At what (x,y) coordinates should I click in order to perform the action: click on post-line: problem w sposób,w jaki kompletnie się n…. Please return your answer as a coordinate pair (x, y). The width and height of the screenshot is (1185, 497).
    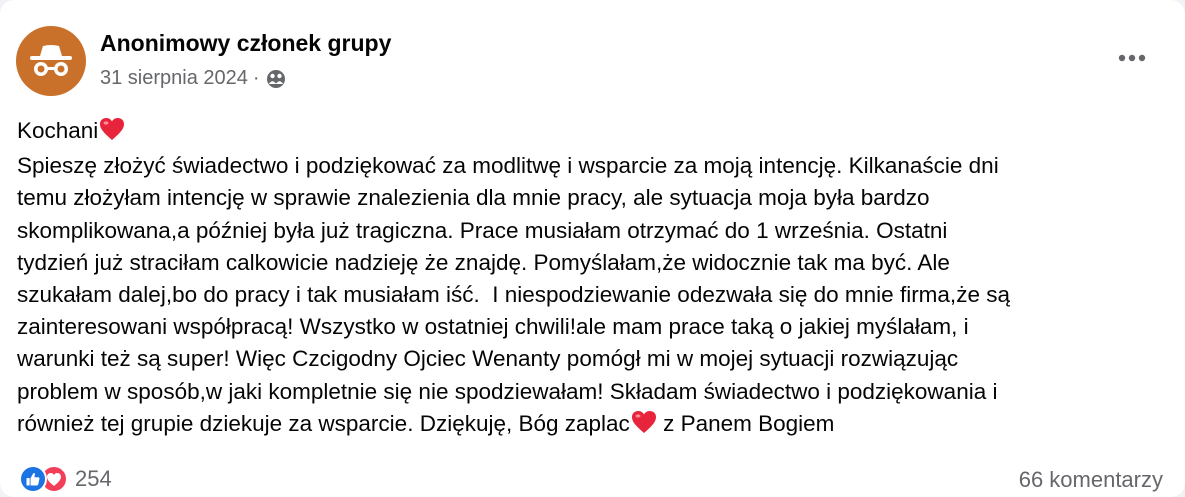
    Looking at the image, I should click on (507, 391).